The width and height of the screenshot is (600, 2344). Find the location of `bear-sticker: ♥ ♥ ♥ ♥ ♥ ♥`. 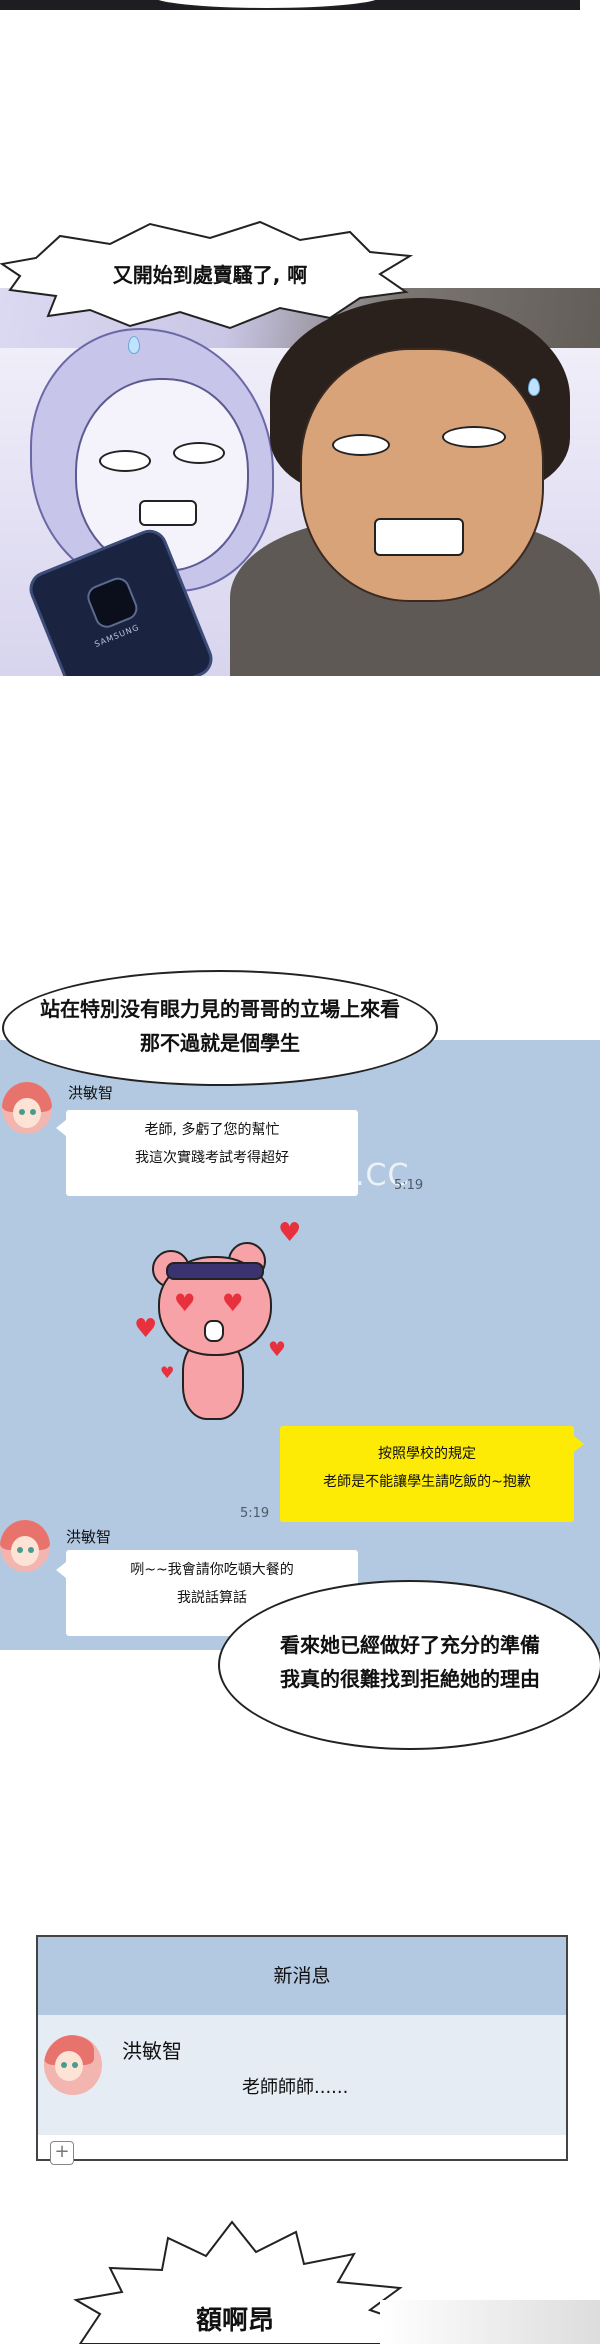

bear-sticker: ♥ ♥ ♥ ♥ ♥ ♥ is located at coordinates (218, 1330).